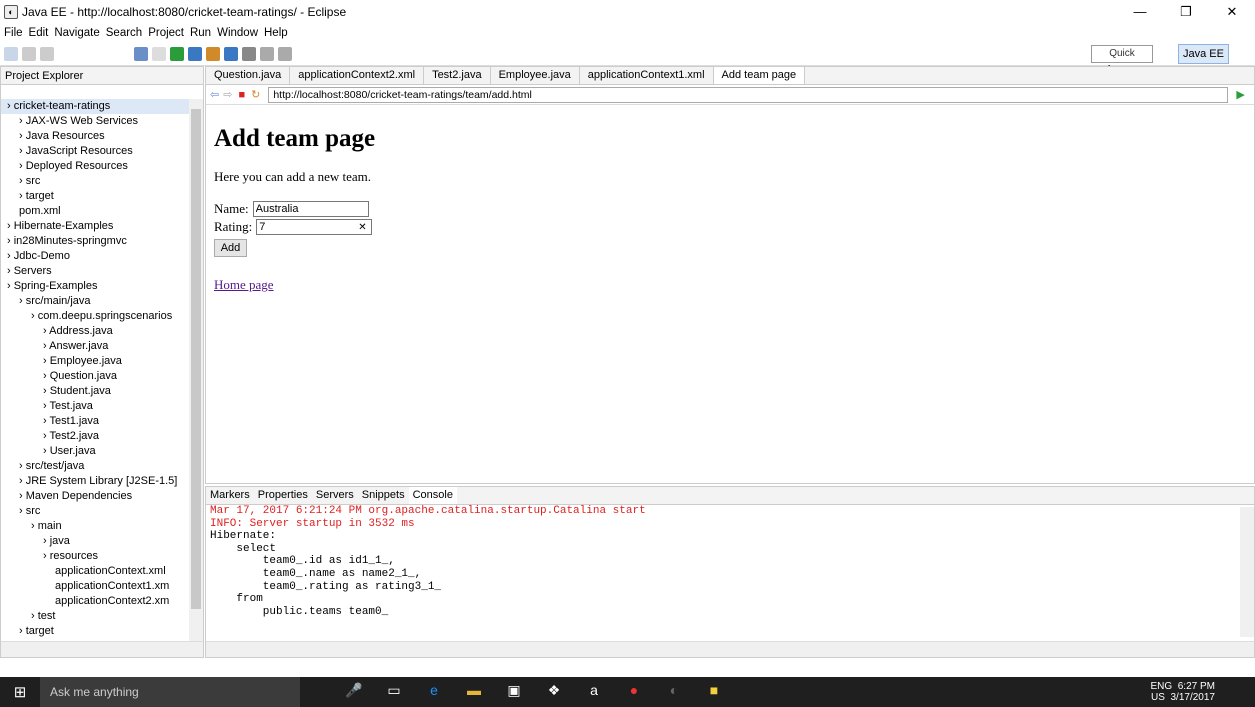  Describe the element at coordinates (95, 256) in the screenshot. I see `tree-item: › Jdbc-Demo` at that location.